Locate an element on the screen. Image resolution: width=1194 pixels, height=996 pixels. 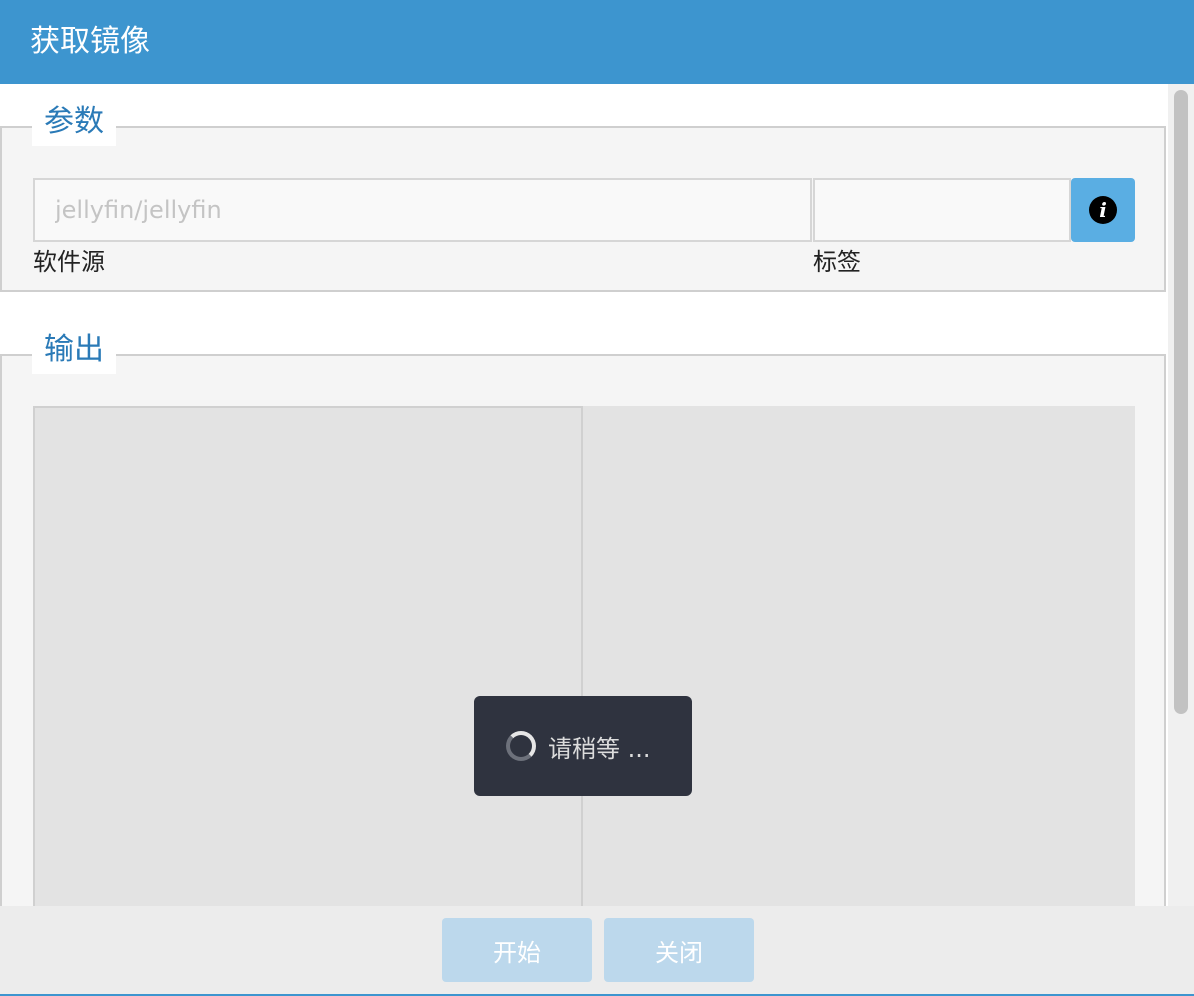
spinner-icon is located at coordinates (521, 746).